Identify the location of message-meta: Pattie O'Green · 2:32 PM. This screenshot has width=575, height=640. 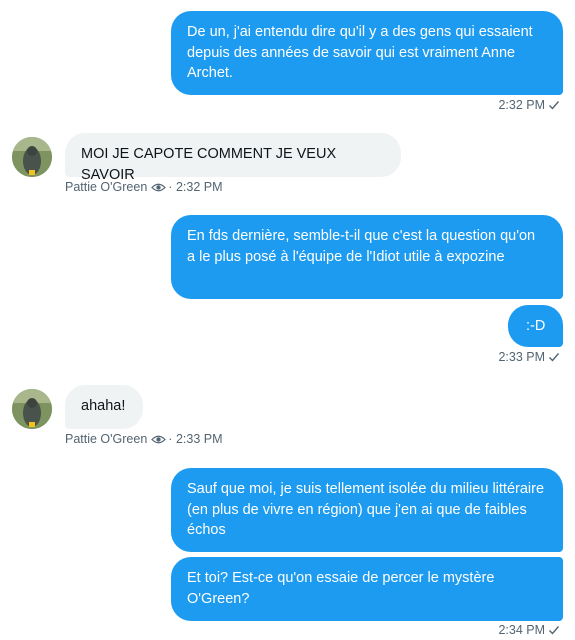
(144, 188).